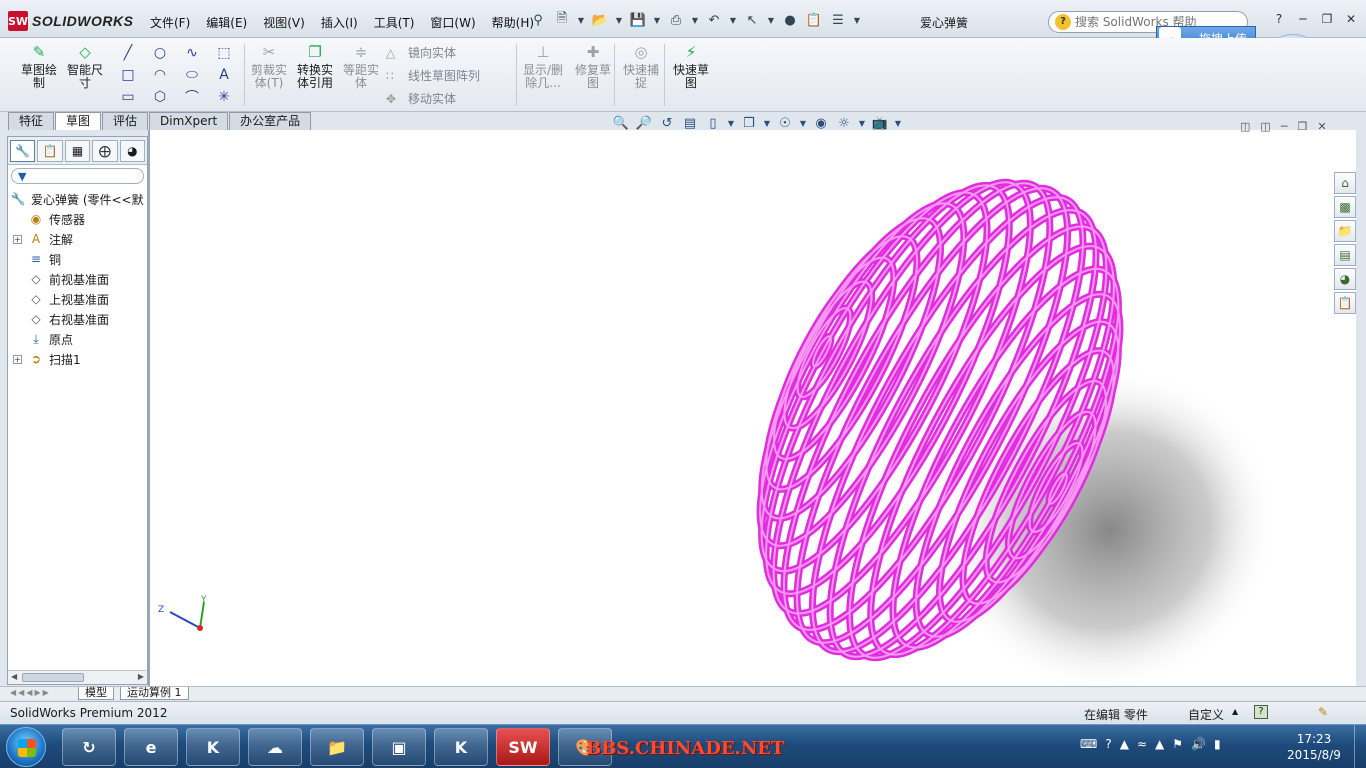 Image resolution: width=1366 pixels, height=768 pixels. I want to click on tray-arrow-icon: ▲, so click(1159, 744).